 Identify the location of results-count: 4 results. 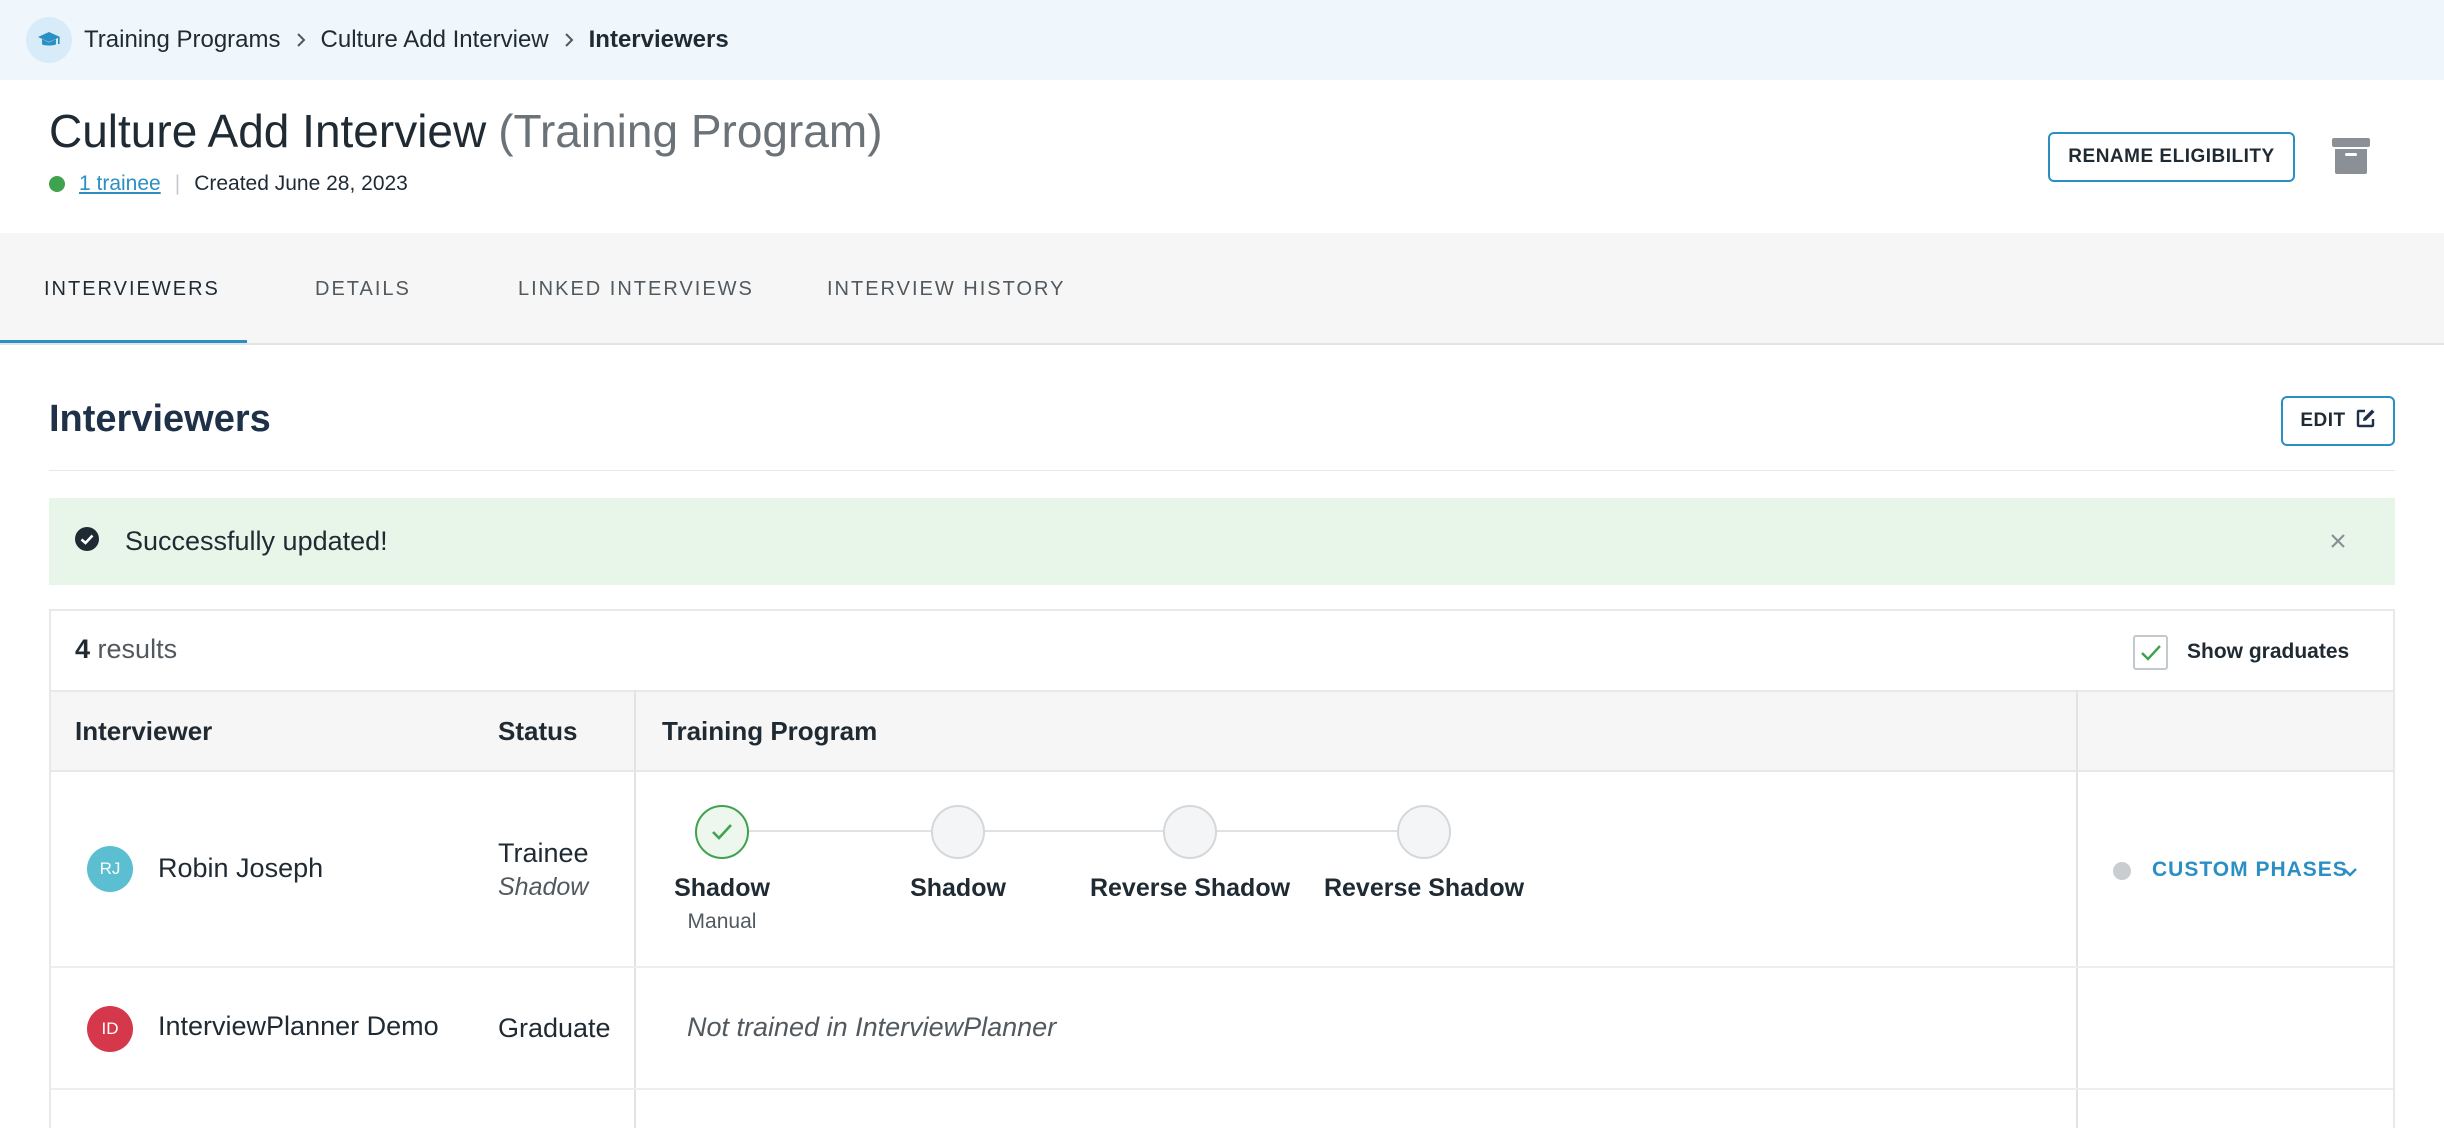
(126, 649).